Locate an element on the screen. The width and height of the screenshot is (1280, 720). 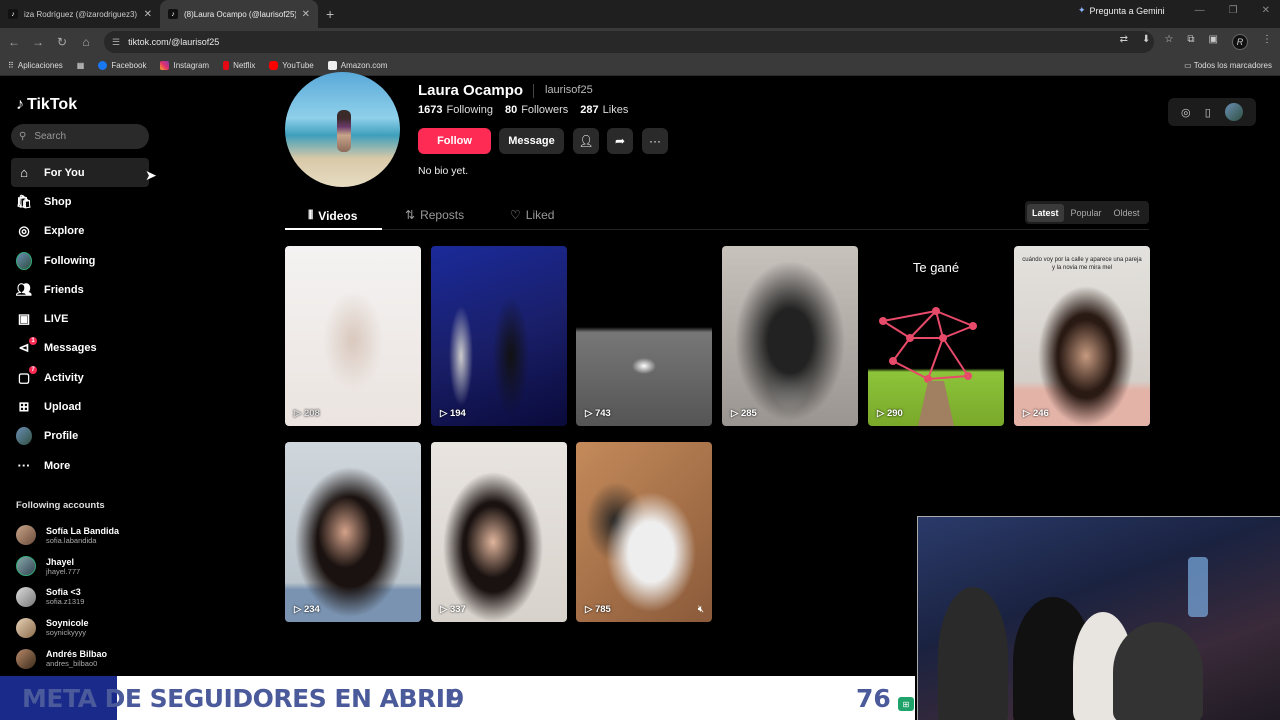
tab-title: iza Rodríguez (@izarodriguez3) is located at coordinates (81, 14).